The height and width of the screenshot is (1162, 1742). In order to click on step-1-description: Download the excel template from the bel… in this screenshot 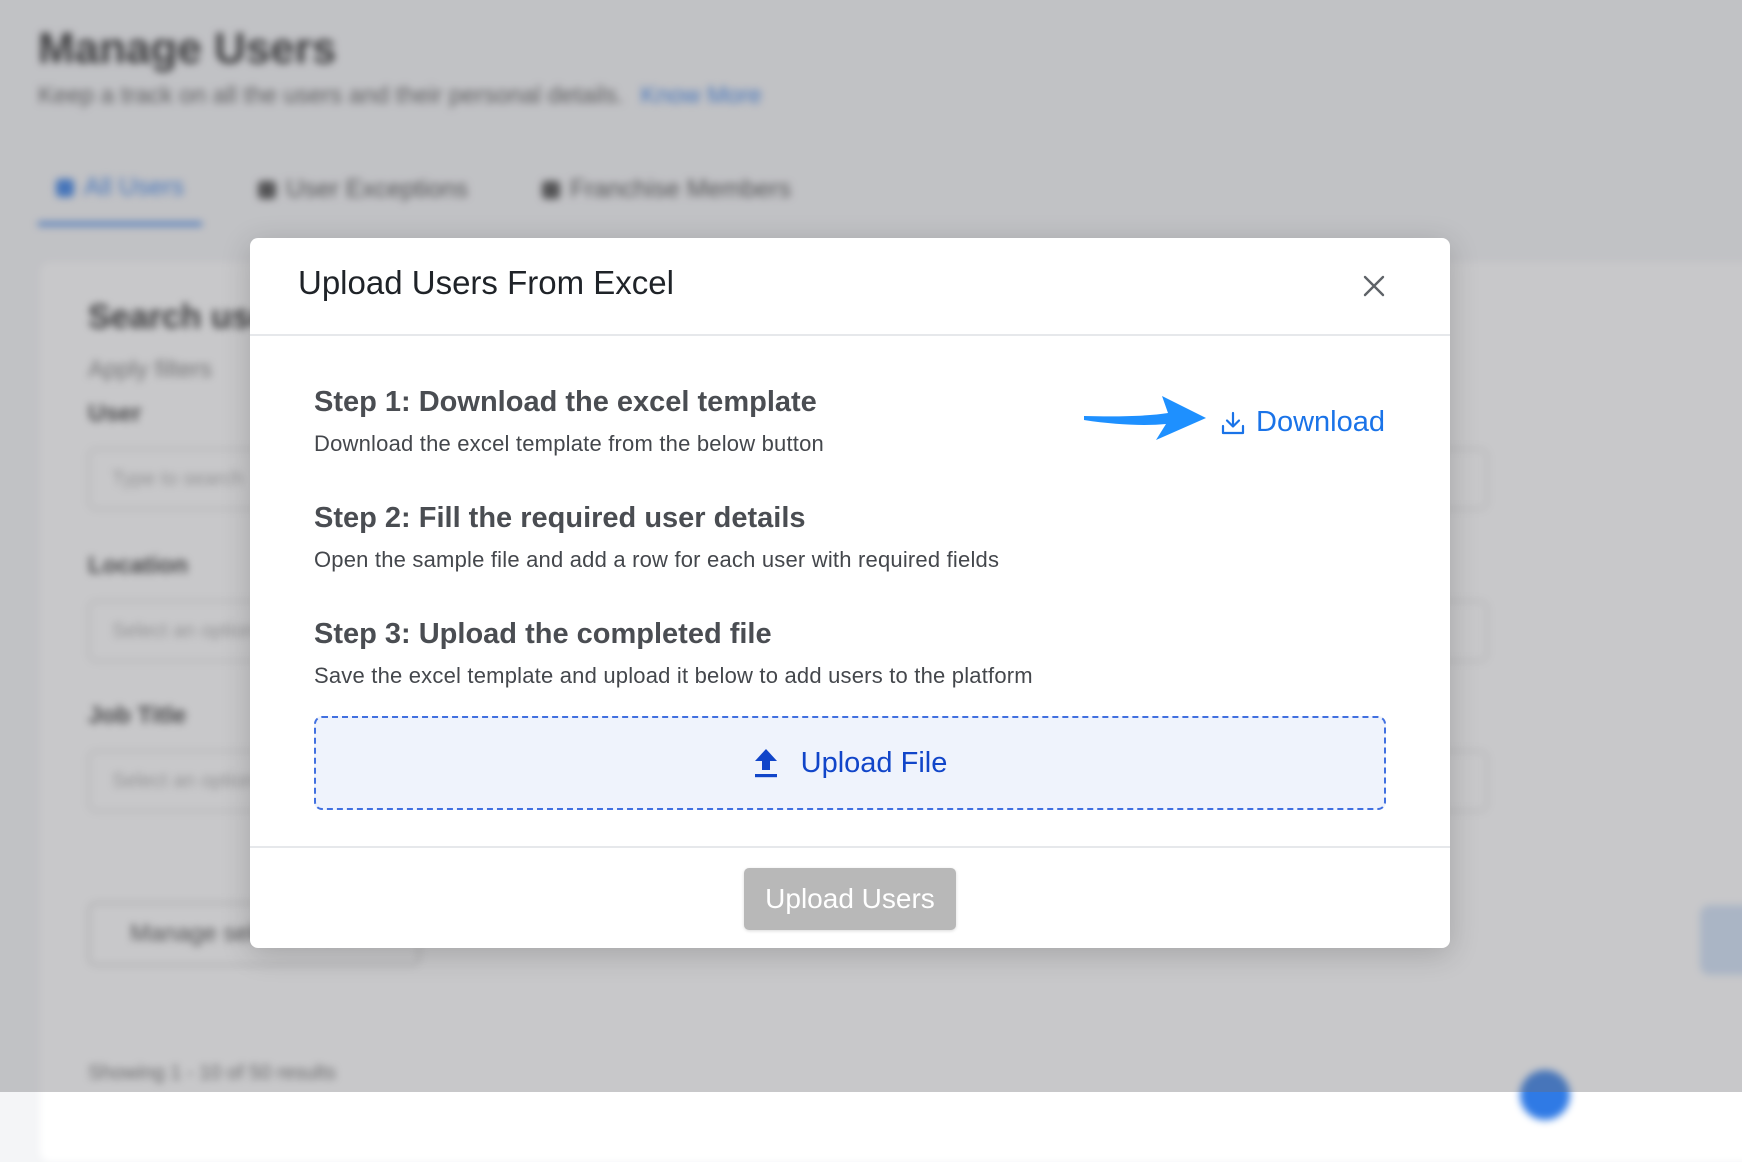, I will do `click(569, 443)`.